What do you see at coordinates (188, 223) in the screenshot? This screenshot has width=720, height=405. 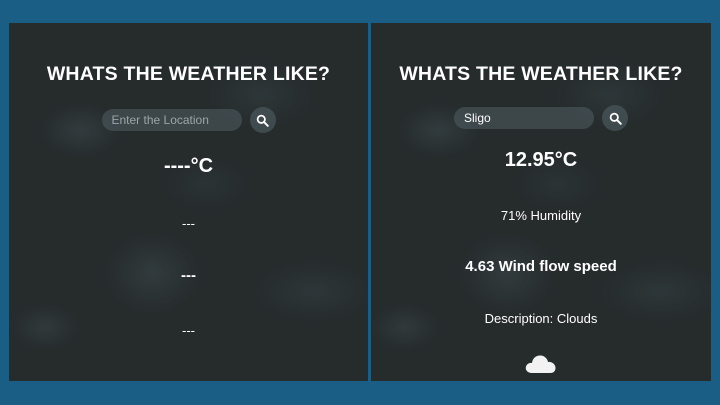 I see `humidity-value: ---` at bounding box center [188, 223].